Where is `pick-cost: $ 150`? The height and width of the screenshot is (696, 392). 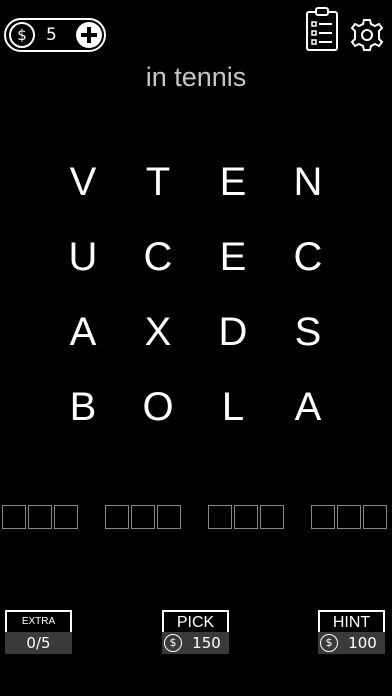 pick-cost: $ 150 is located at coordinates (195, 643).